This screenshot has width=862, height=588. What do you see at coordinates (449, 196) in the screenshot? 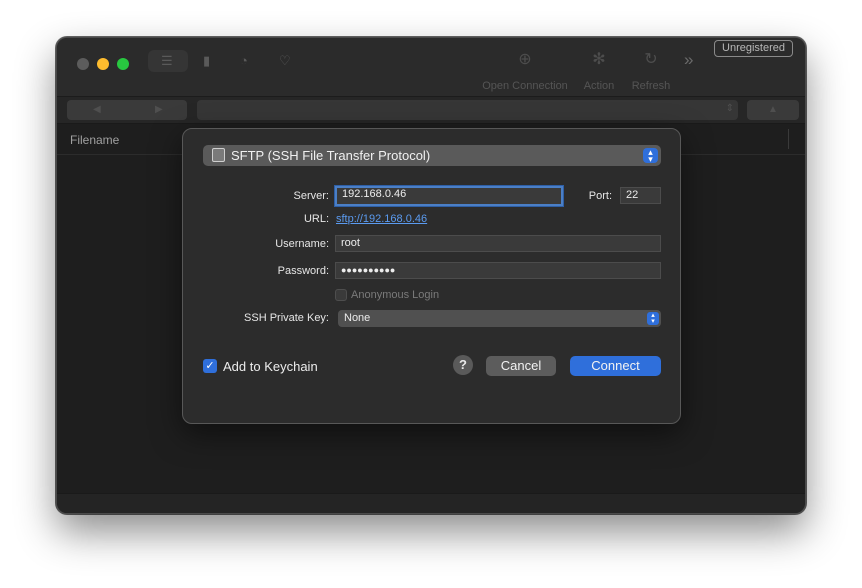
I see `server-input: 192.168.0.46` at bounding box center [449, 196].